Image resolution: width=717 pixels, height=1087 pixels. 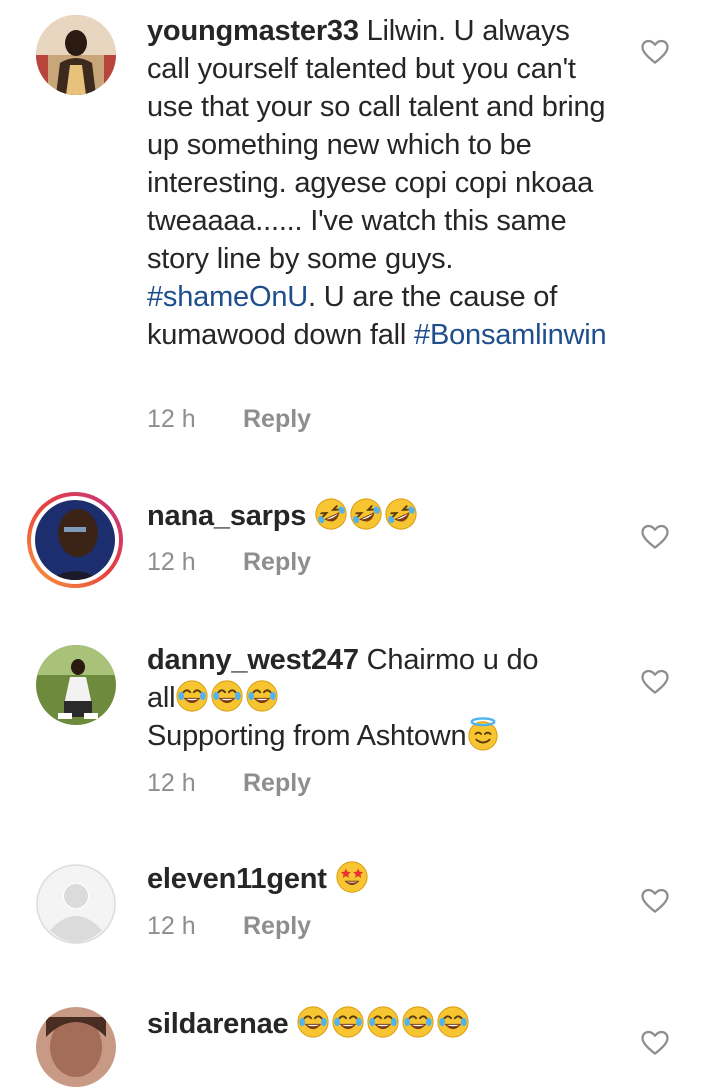 I want to click on comment-text-part: all, so click(x=161, y=698).